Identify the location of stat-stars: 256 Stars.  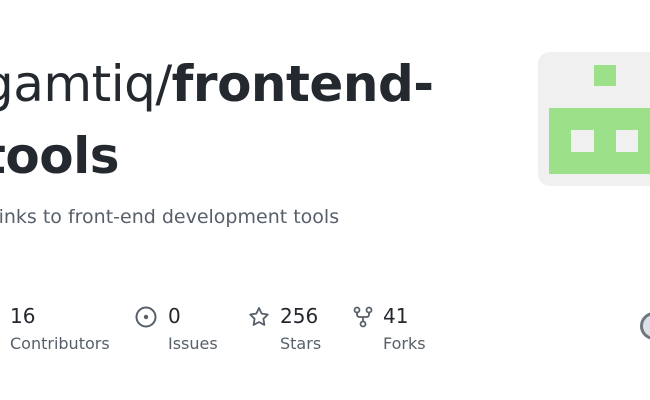
(293, 333).